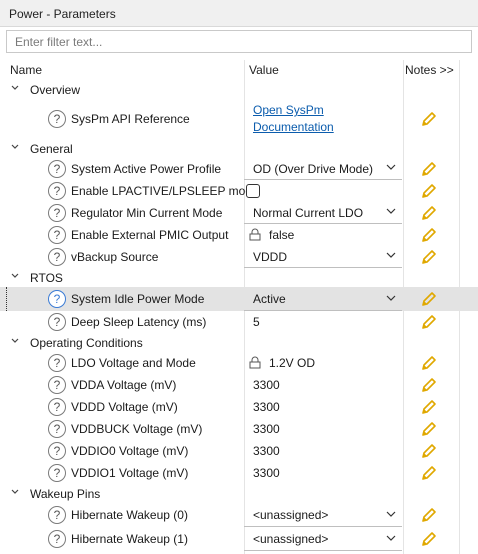 This screenshot has height=554, width=478. Describe the element at coordinates (124, 385) in the screenshot. I see `param-name: VDDA Voltage (mV)` at that location.